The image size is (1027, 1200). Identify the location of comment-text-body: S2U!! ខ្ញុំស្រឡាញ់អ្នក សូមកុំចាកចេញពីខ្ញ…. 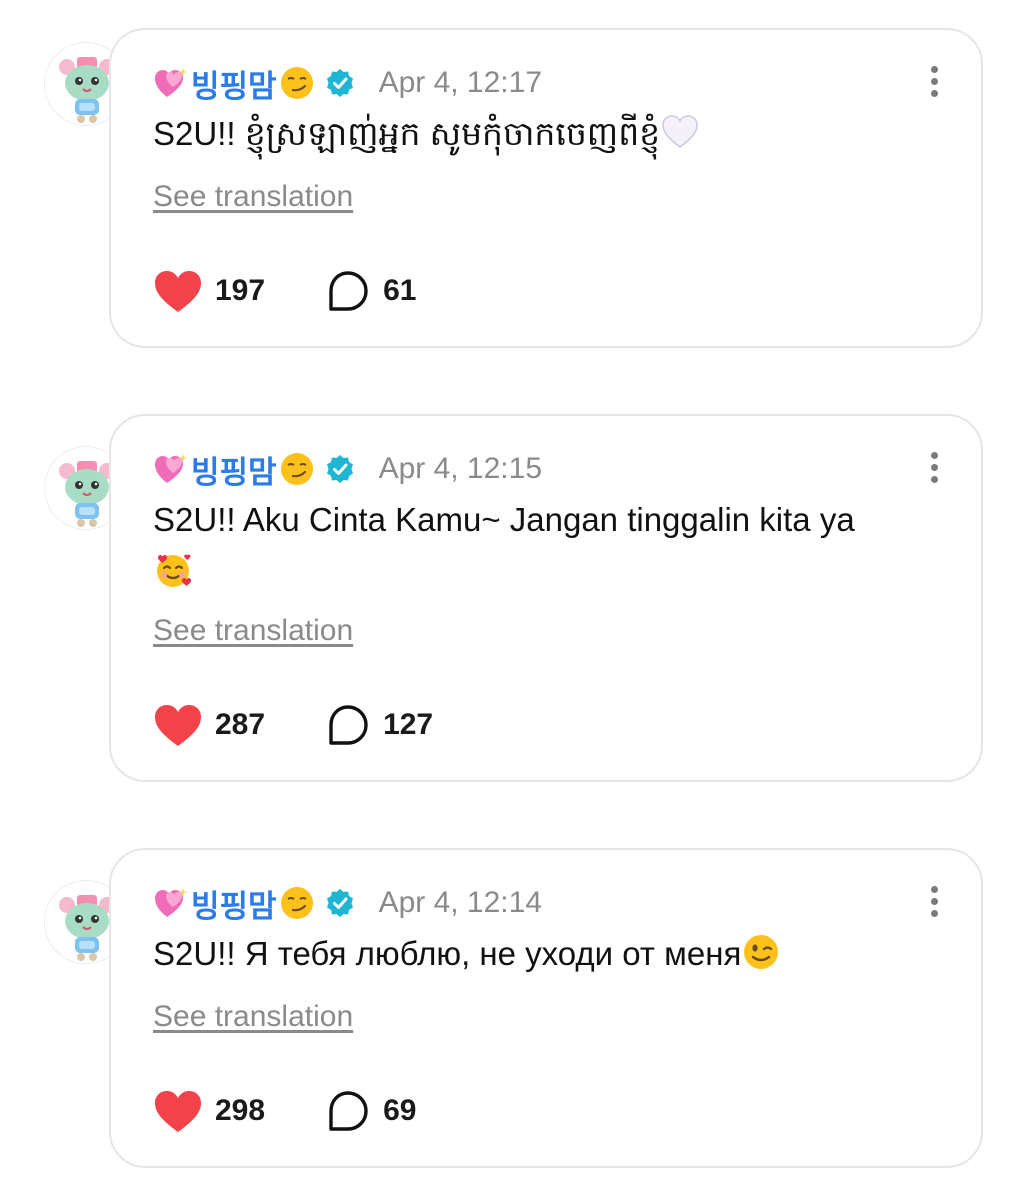
(407, 133).